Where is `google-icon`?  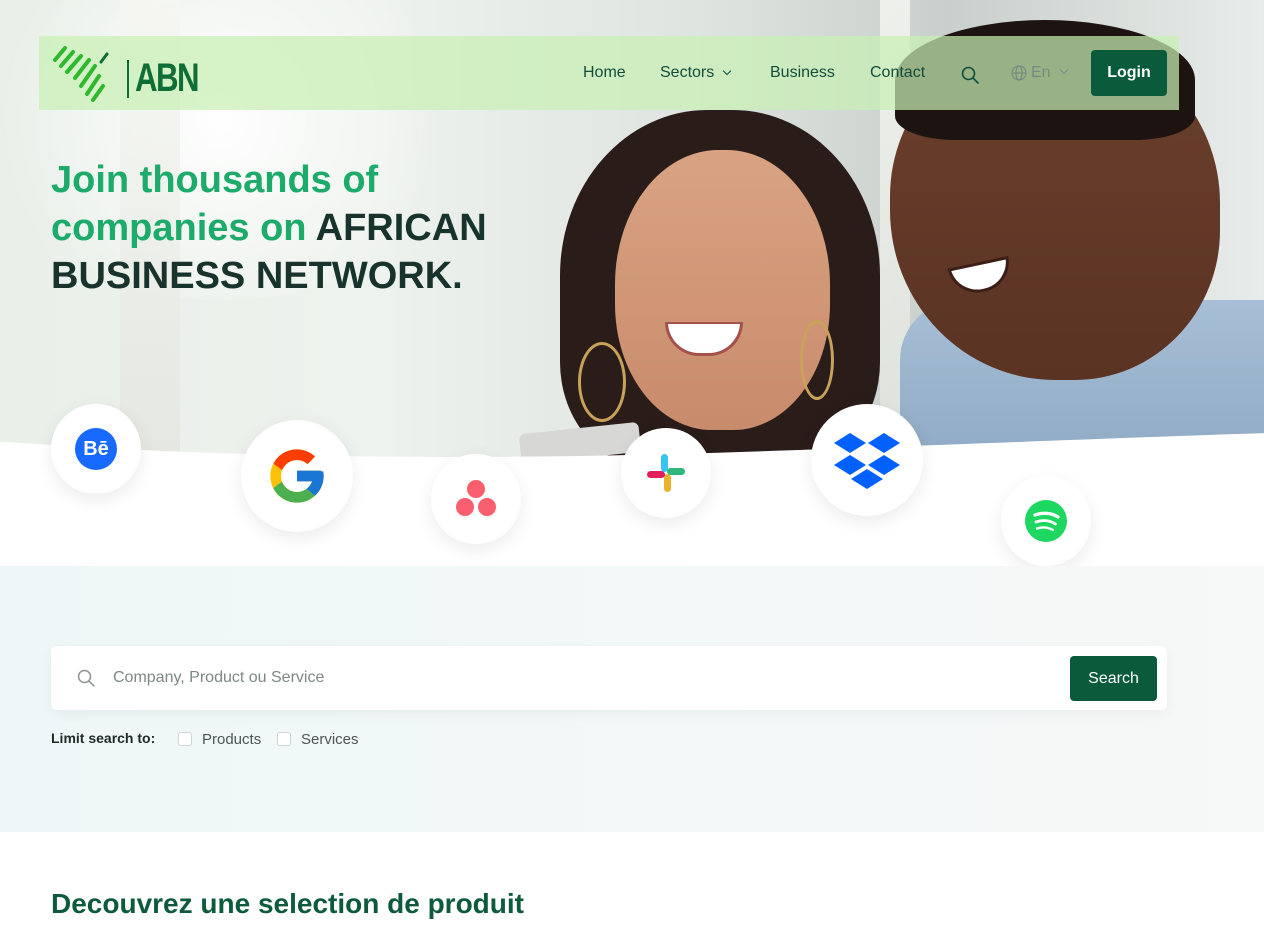 google-icon is located at coordinates (297, 476).